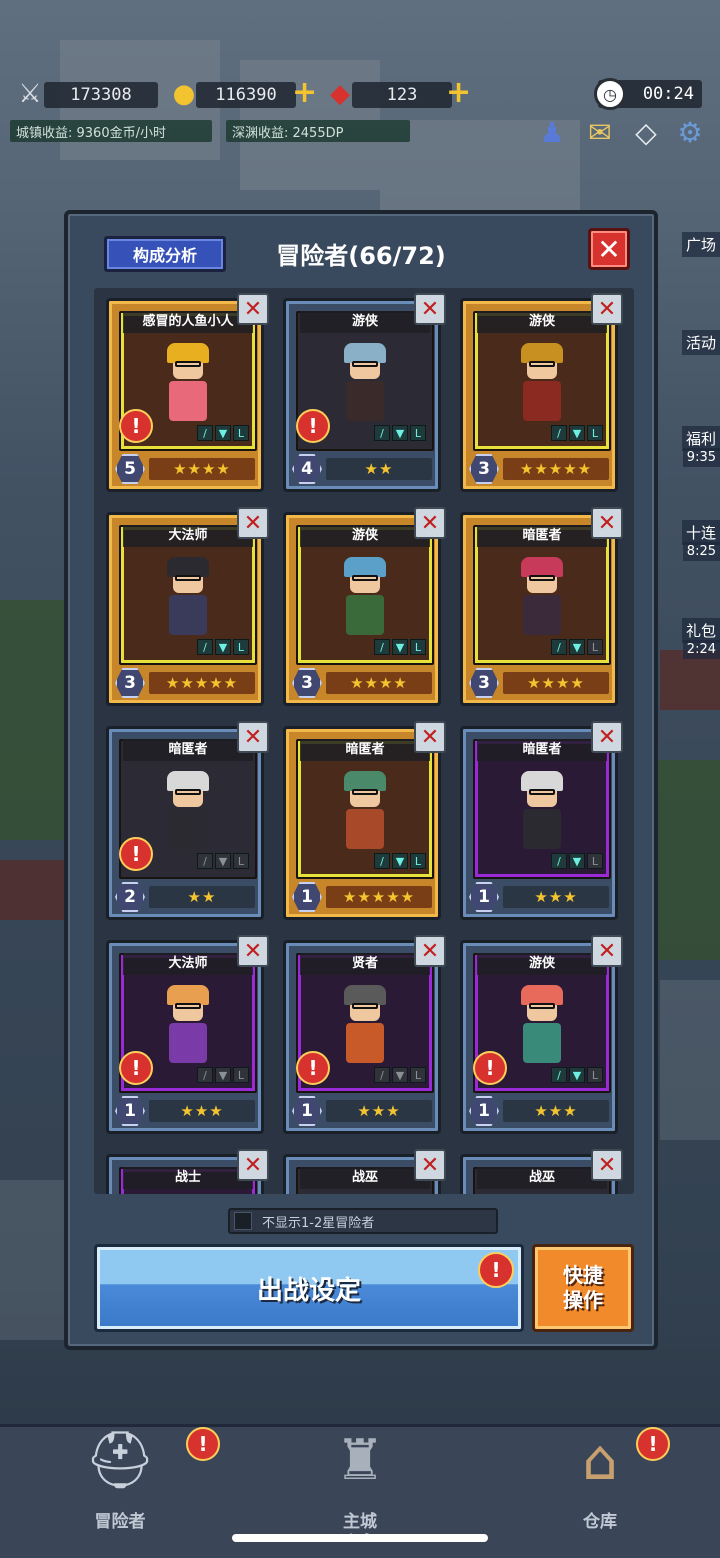 The image size is (720, 1558). What do you see at coordinates (600, 1492) in the screenshot?
I see `nav-warehouse: ⌂ ! 仓库` at bounding box center [600, 1492].